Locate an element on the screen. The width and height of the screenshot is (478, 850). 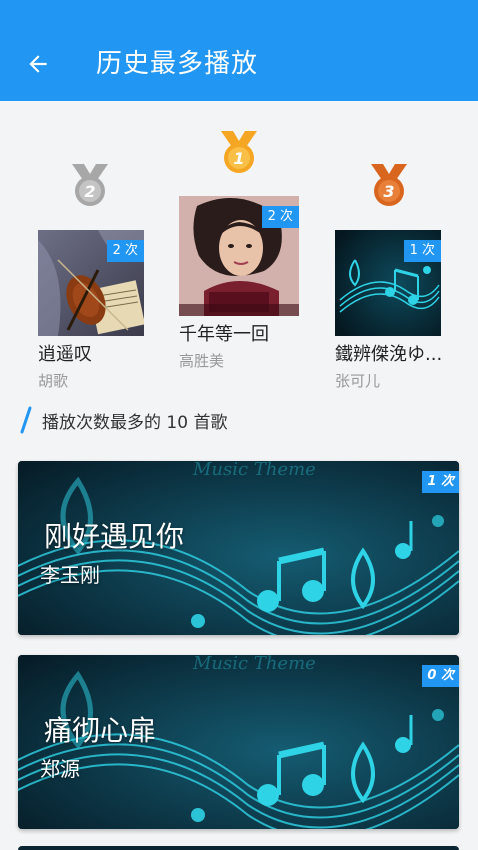
artist-name: 郑源 is located at coordinates (60, 769).